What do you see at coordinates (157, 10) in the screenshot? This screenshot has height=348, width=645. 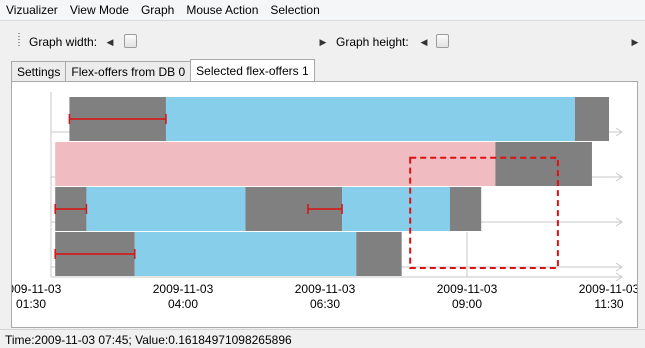 I see `menu-graph: Graph` at bounding box center [157, 10].